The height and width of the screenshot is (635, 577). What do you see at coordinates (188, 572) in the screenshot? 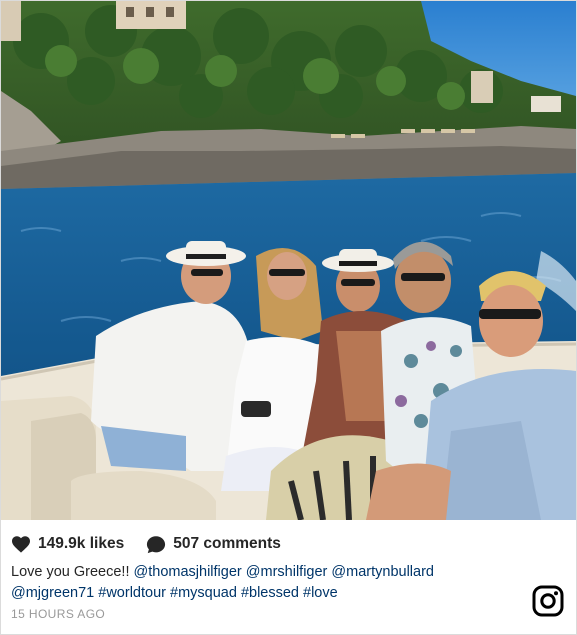
I see `mention-link: @thomasjhilfiger` at bounding box center [188, 572].